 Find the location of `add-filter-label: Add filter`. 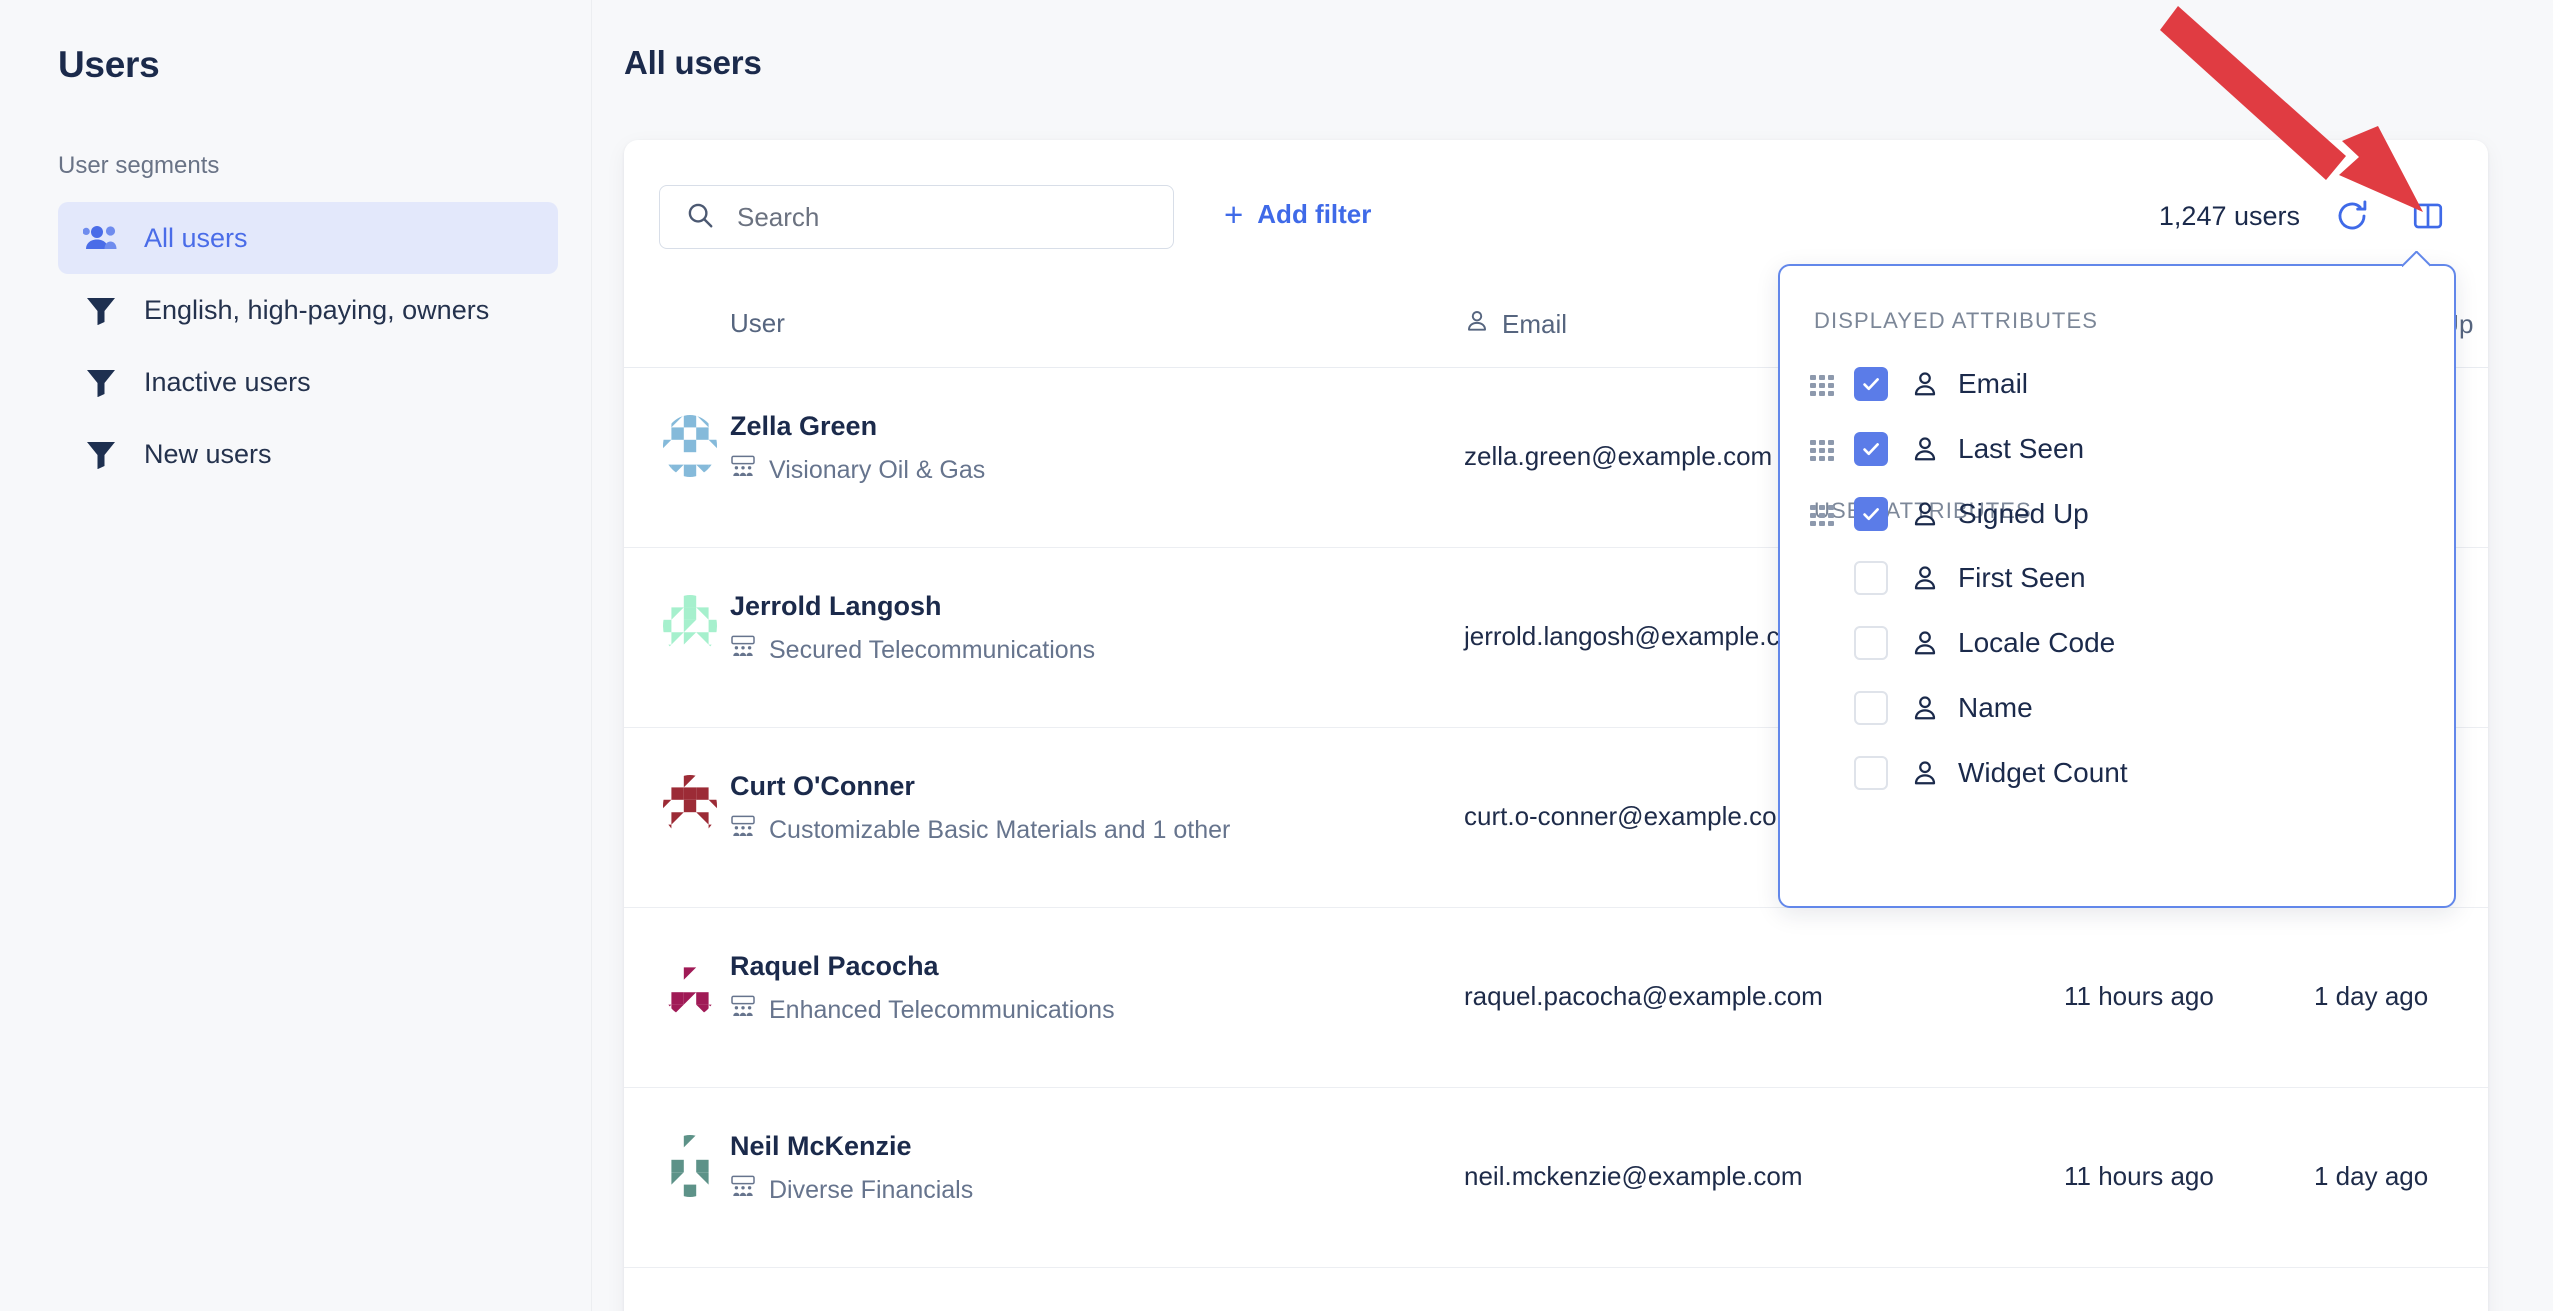

add-filter-label: Add filter is located at coordinates (1314, 214).